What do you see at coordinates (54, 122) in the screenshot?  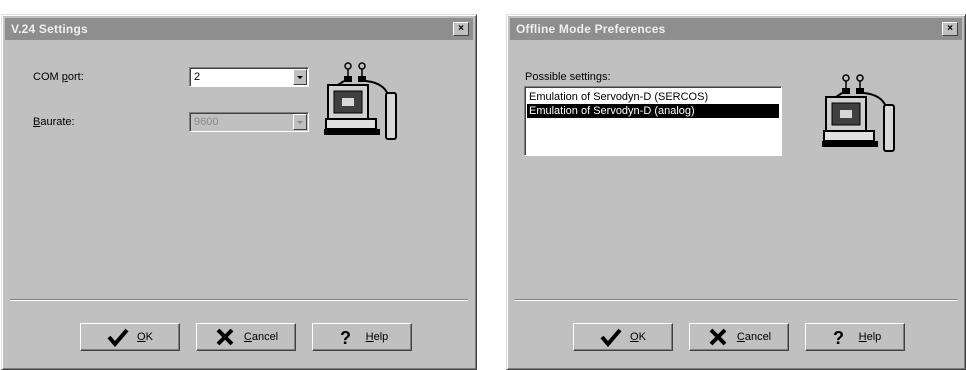 I see `baudrate-label: Baurate:` at bounding box center [54, 122].